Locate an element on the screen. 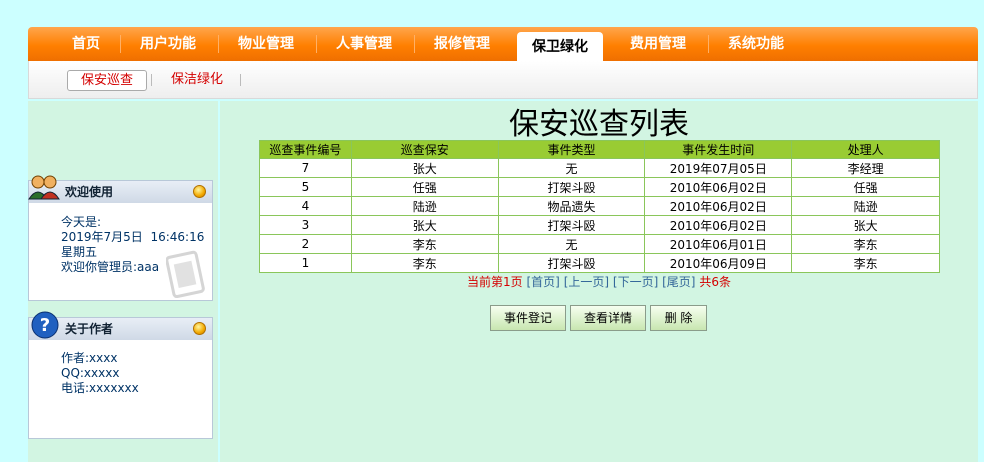 The width and height of the screenshot is (984, 462). cell-event-id: 1 is located at coordinates (305, 263).